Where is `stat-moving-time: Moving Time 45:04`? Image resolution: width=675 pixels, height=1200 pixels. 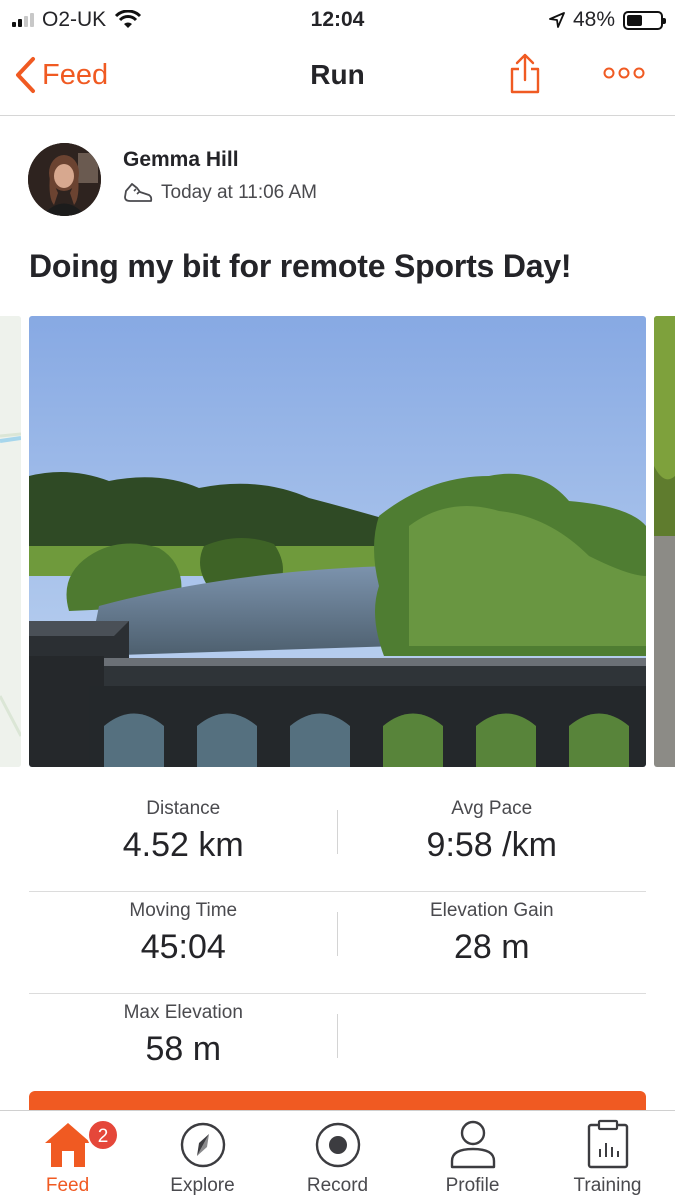 stat-moving-time: Moving Time 45:04 is located at coordinates (183, 942).